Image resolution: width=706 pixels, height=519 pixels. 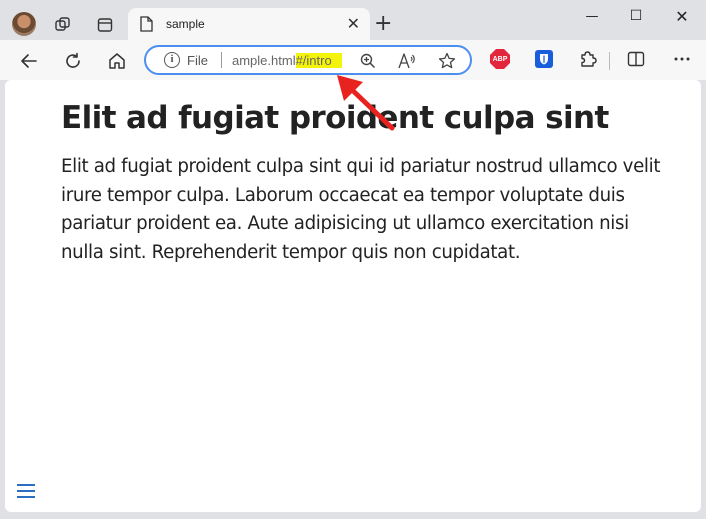 I want to click on new-tab-button: +, so click(x=383, y=24).